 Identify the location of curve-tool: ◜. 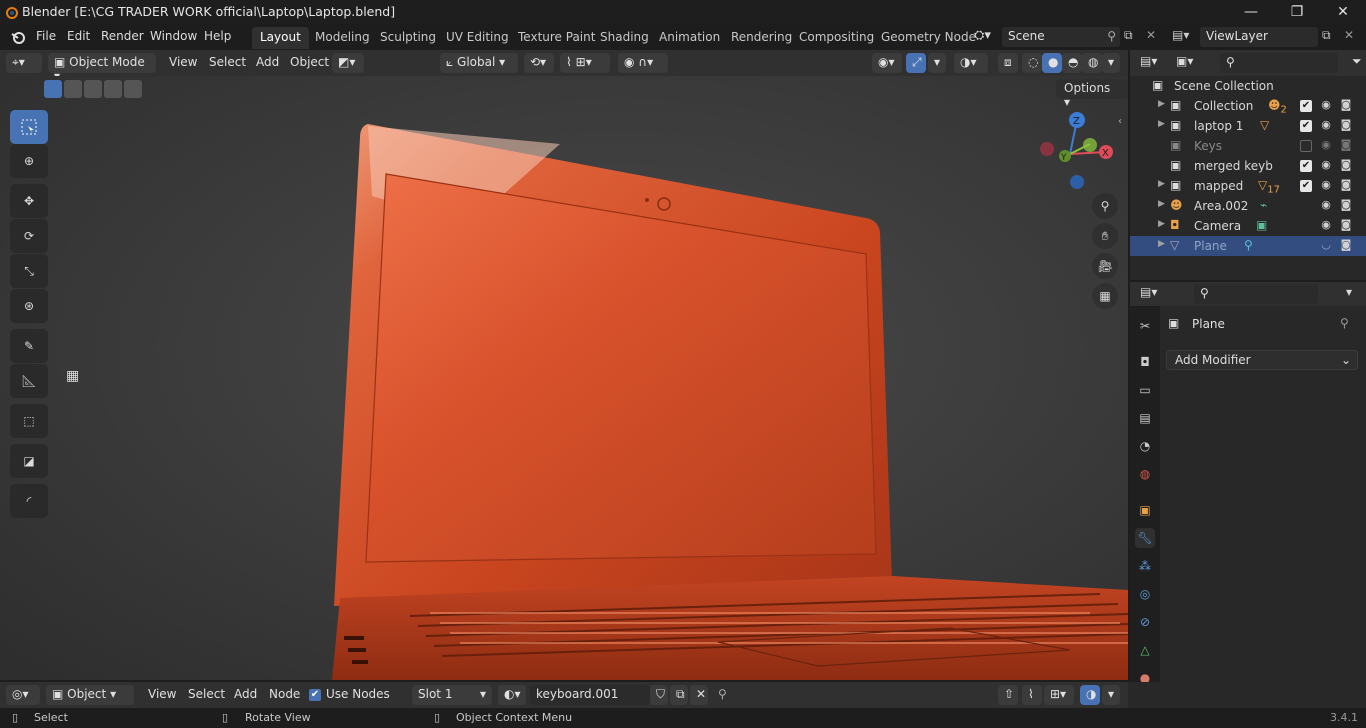
(29, 501).